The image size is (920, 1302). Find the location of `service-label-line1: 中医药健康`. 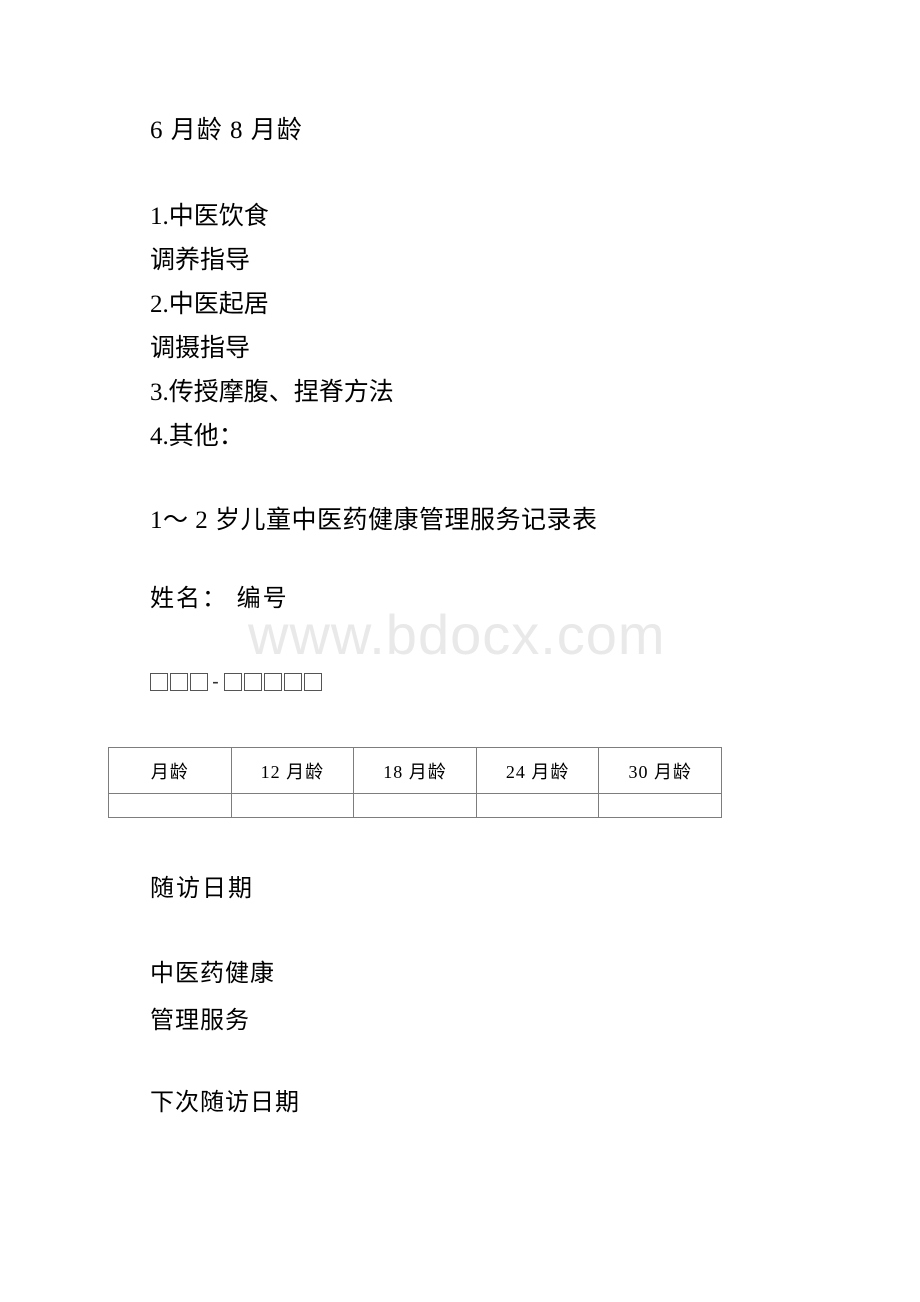

service-label-line1: 中医药健康 is located at coordinates (212, 973).